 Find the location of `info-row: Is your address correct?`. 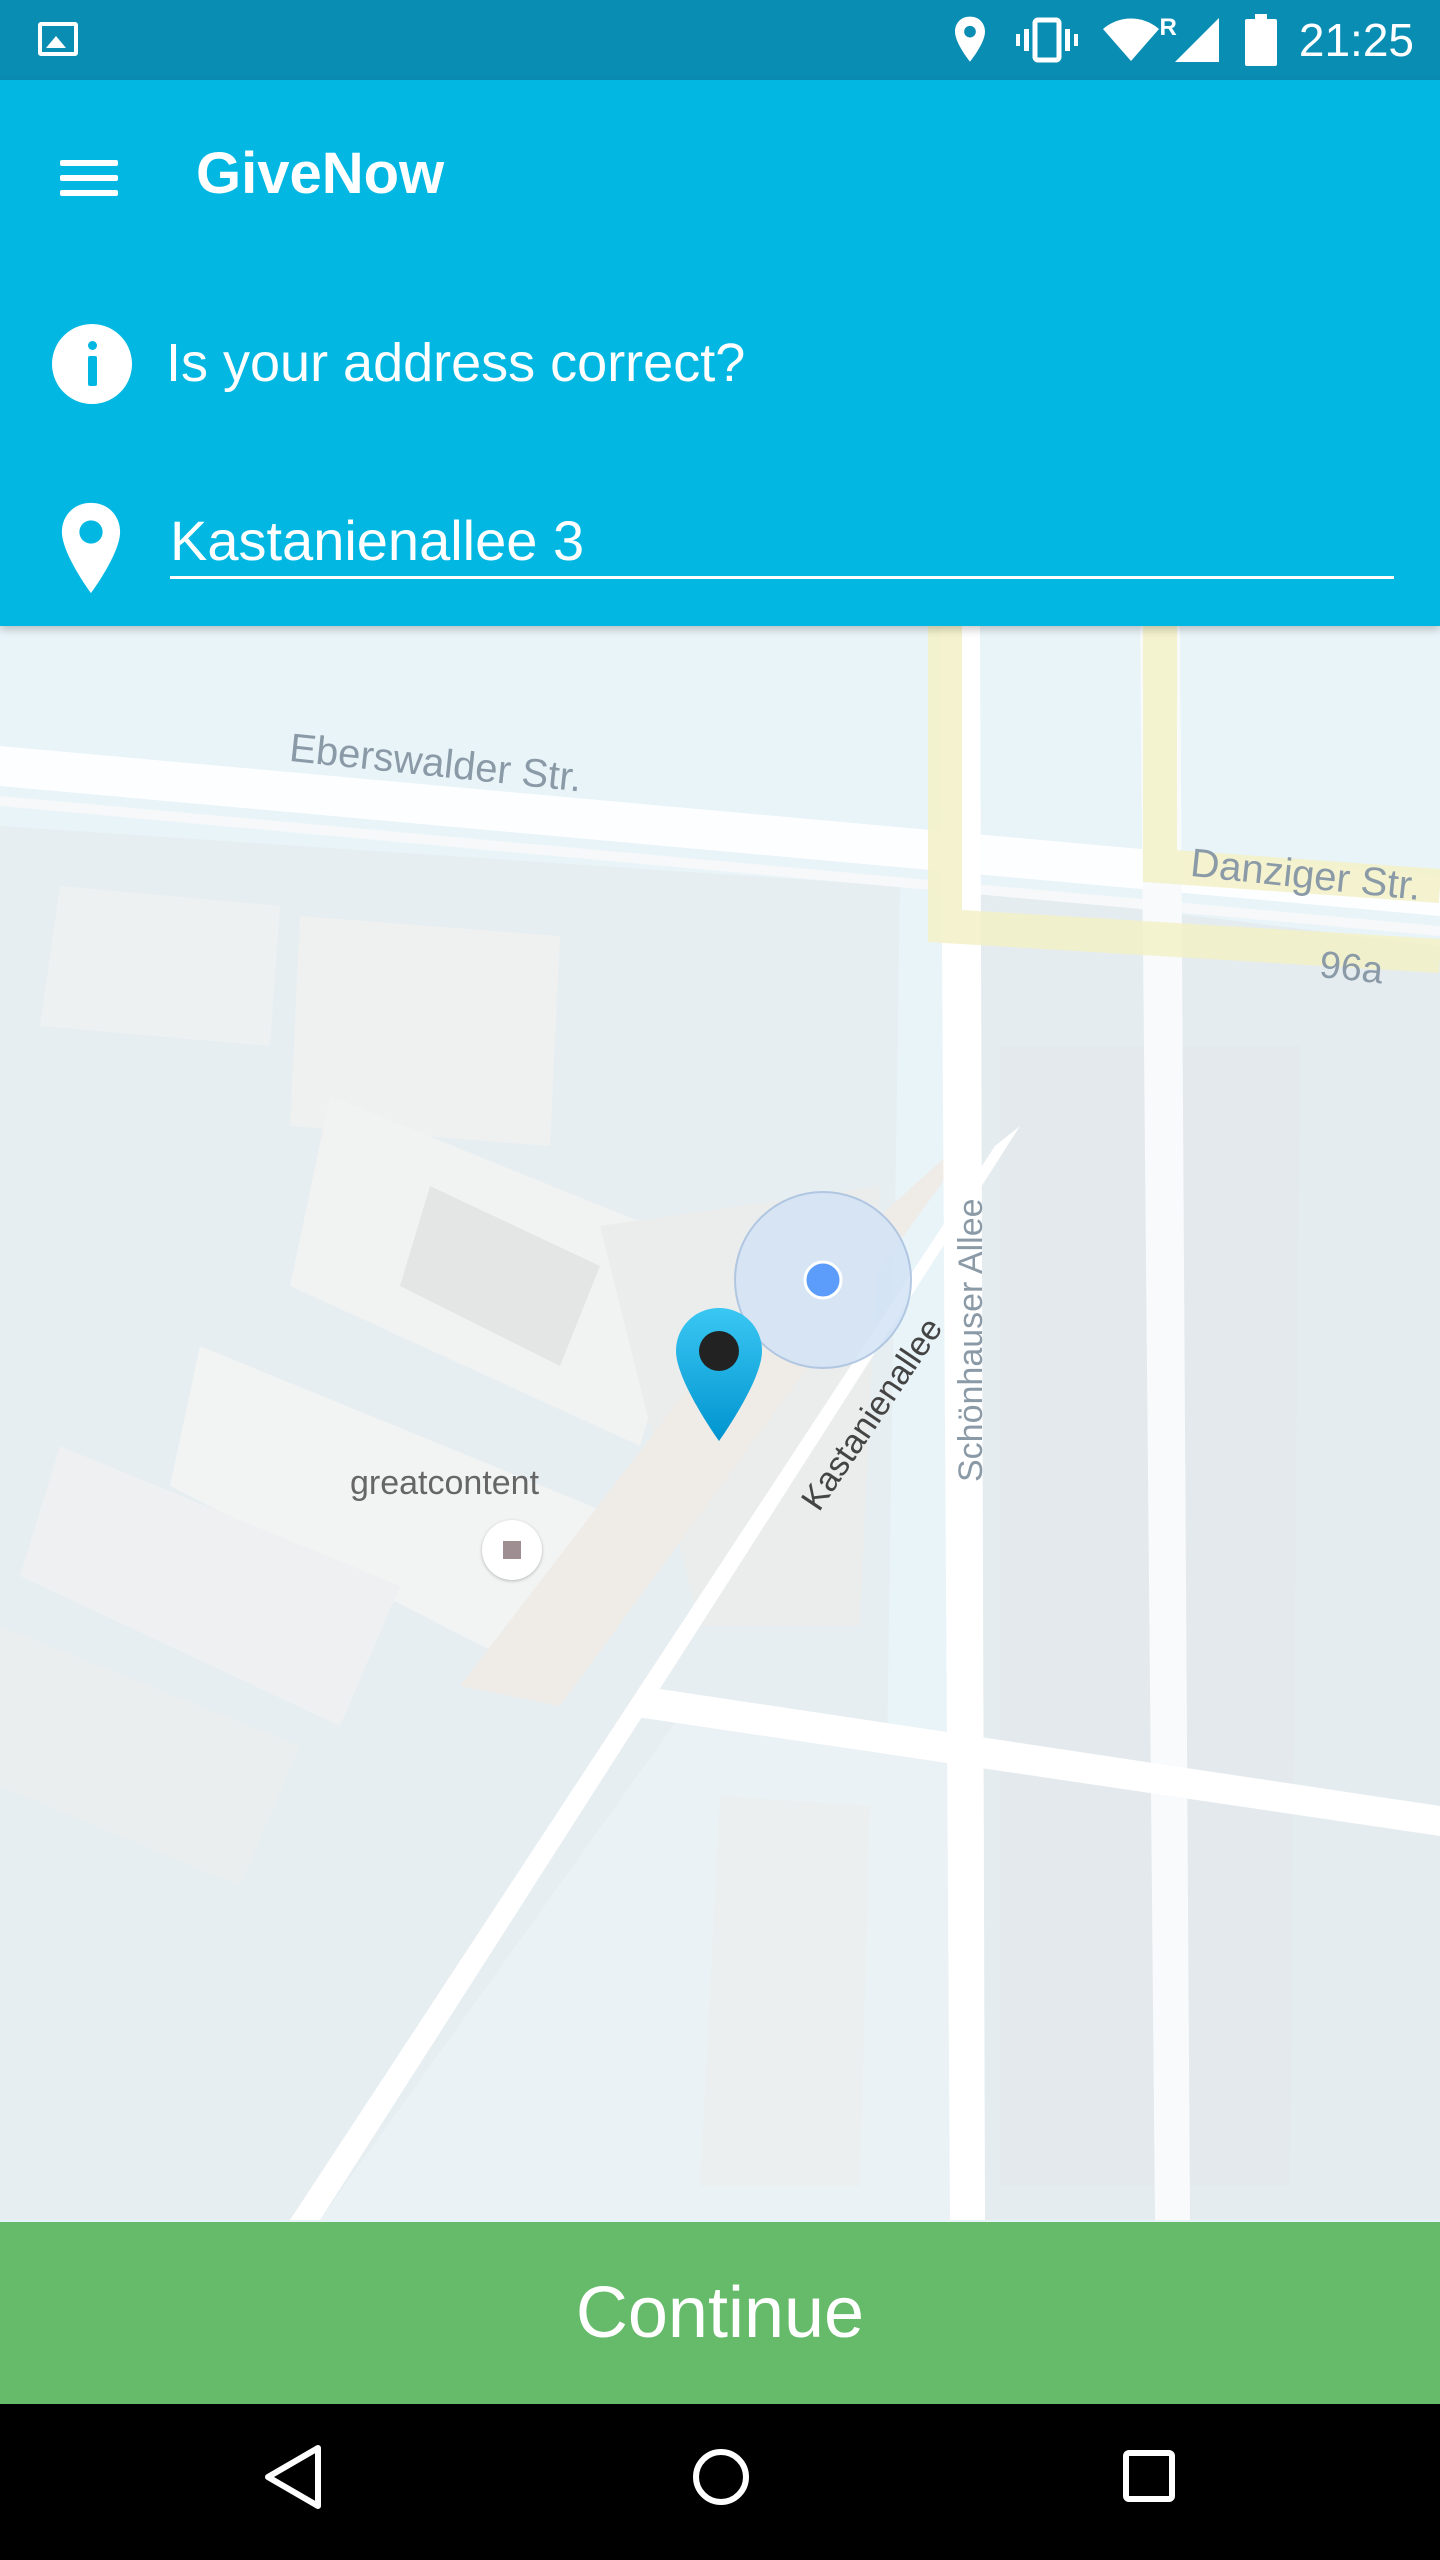

info-row: Is your address correct? is located at coordinates (720, 365).